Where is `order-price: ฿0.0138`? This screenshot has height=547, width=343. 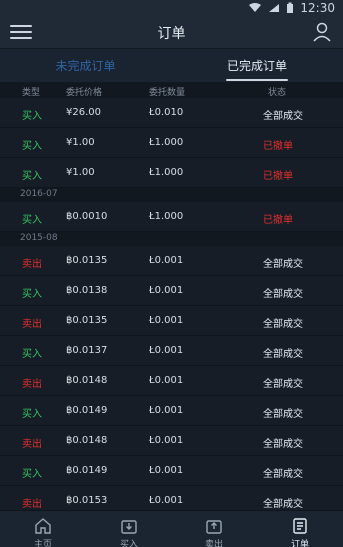
order-price: ฿0.0138 is located at coordinates (87, 290).